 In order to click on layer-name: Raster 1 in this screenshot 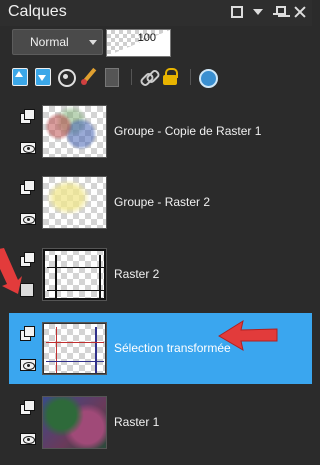, I will do `click(137, 422)`.